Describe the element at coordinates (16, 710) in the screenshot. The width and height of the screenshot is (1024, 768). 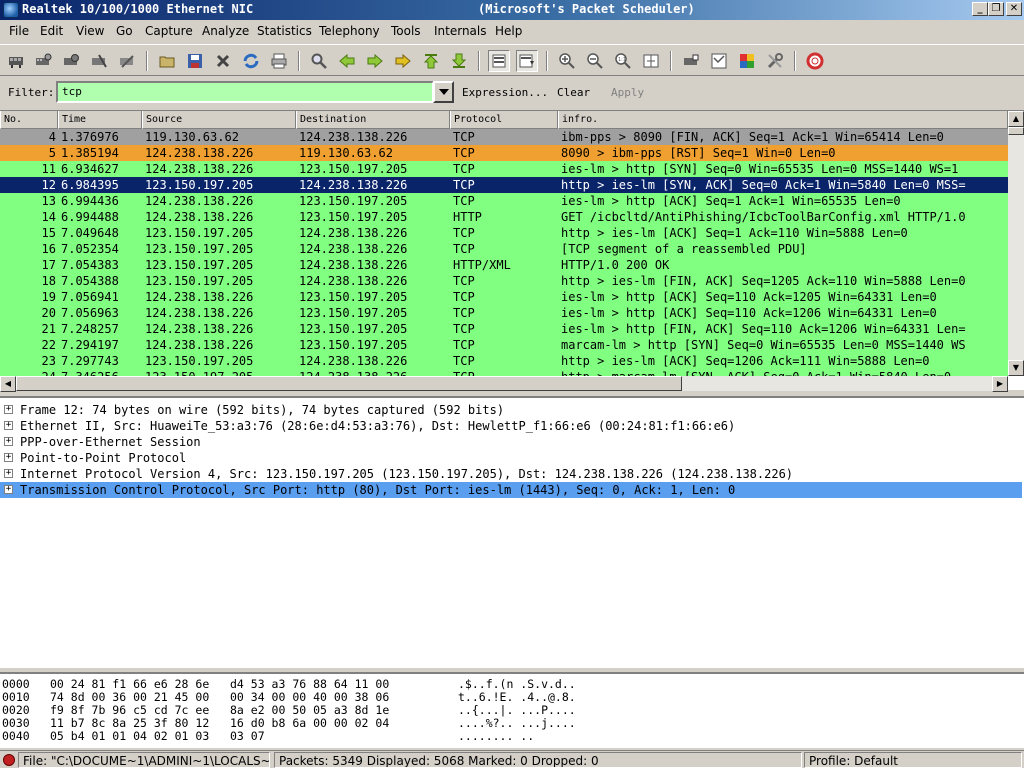
I see `hex-offset: 0020` at that location.